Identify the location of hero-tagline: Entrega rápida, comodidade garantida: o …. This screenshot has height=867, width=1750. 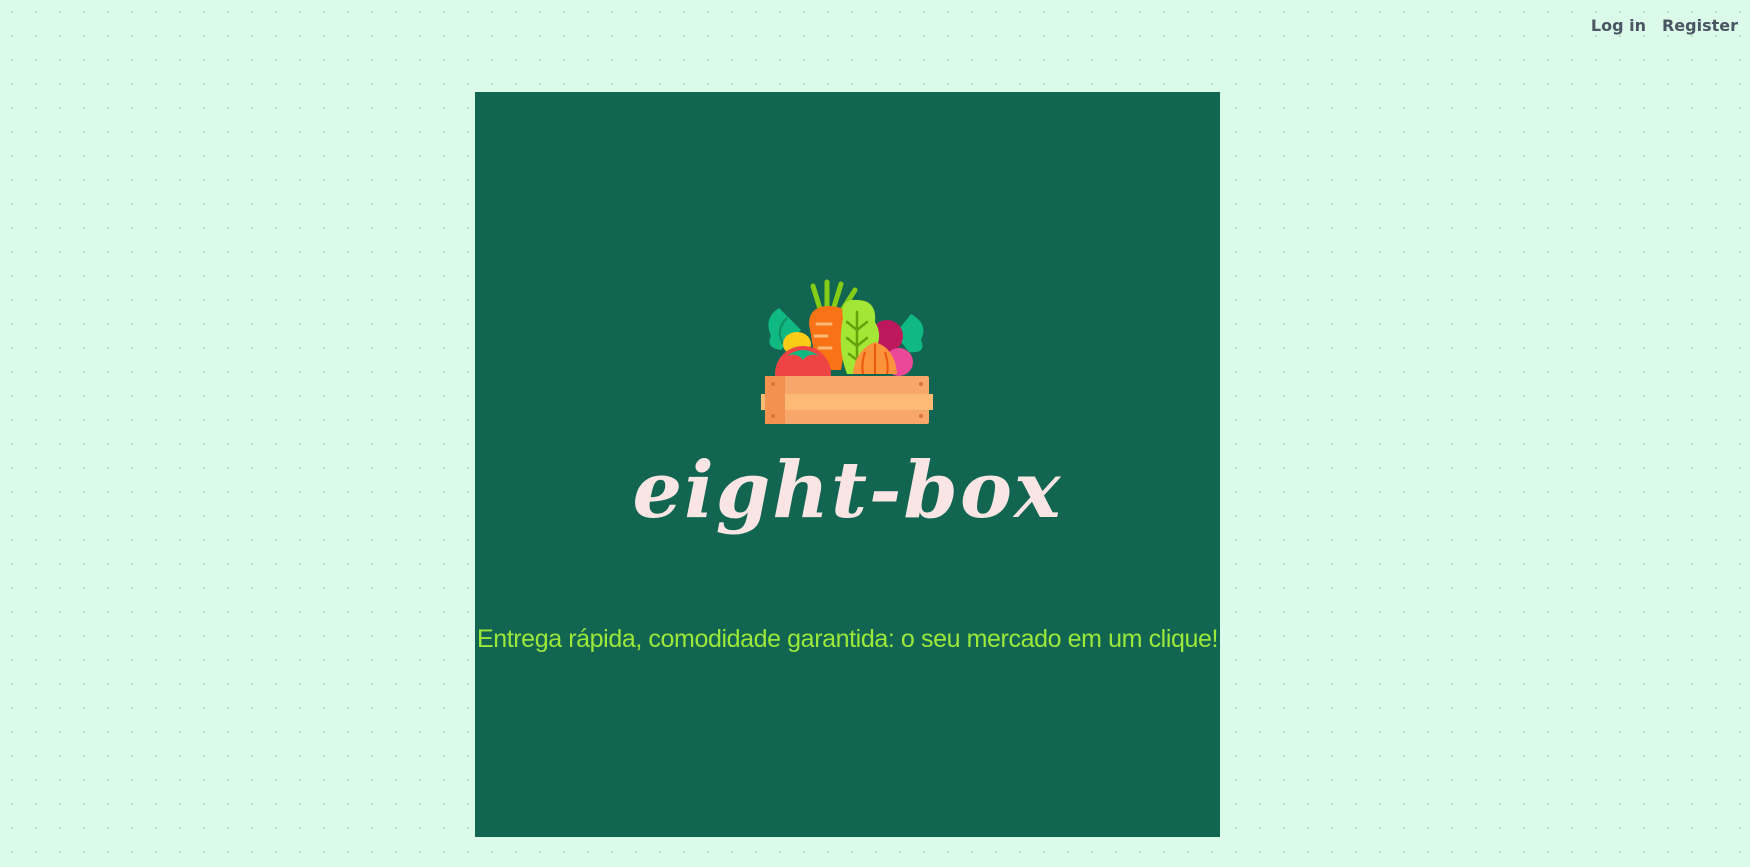
(847, 639).